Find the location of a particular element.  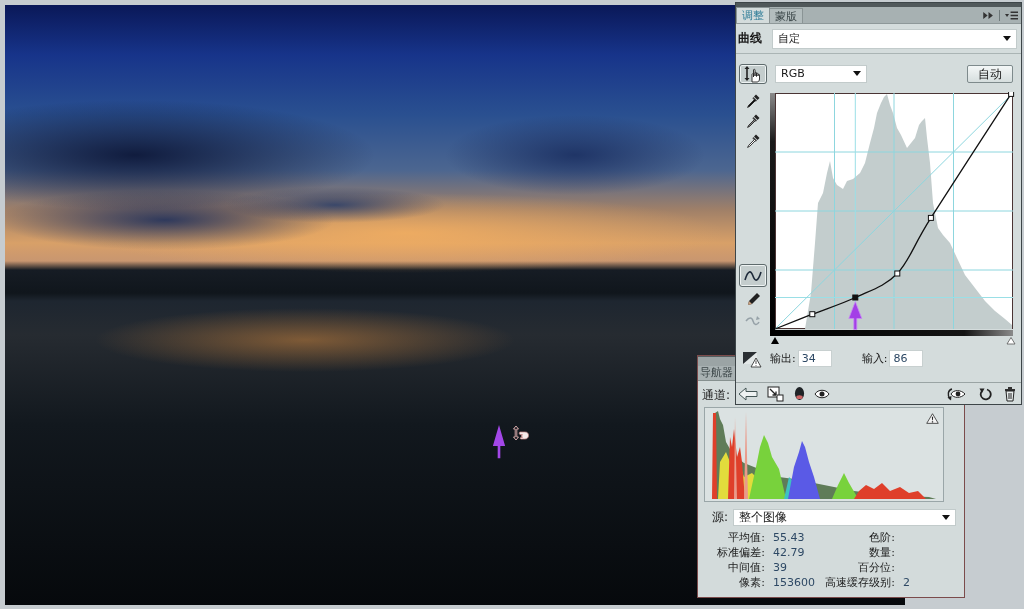

hand-cursor-icon is located at coordinates (521, 433).